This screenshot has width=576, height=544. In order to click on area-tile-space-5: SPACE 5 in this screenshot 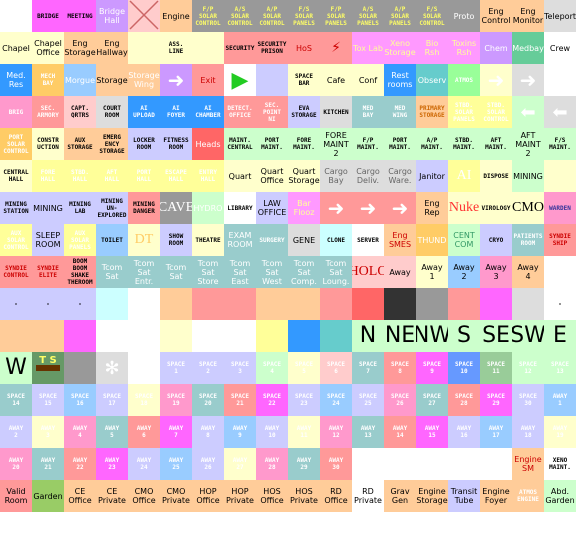, I will do `click(304, 368)`.